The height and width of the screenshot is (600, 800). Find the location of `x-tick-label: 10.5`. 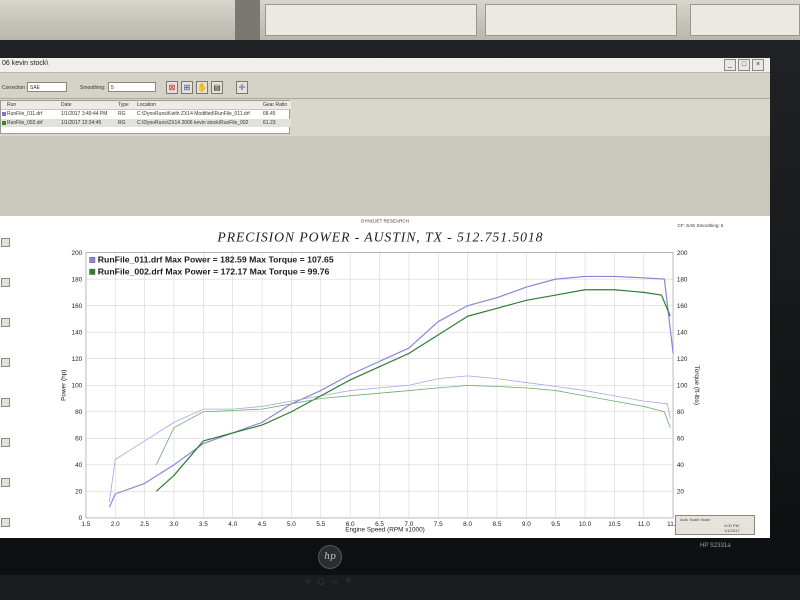

x-tick-label: 10.5 is located at coordinates (614, 524).